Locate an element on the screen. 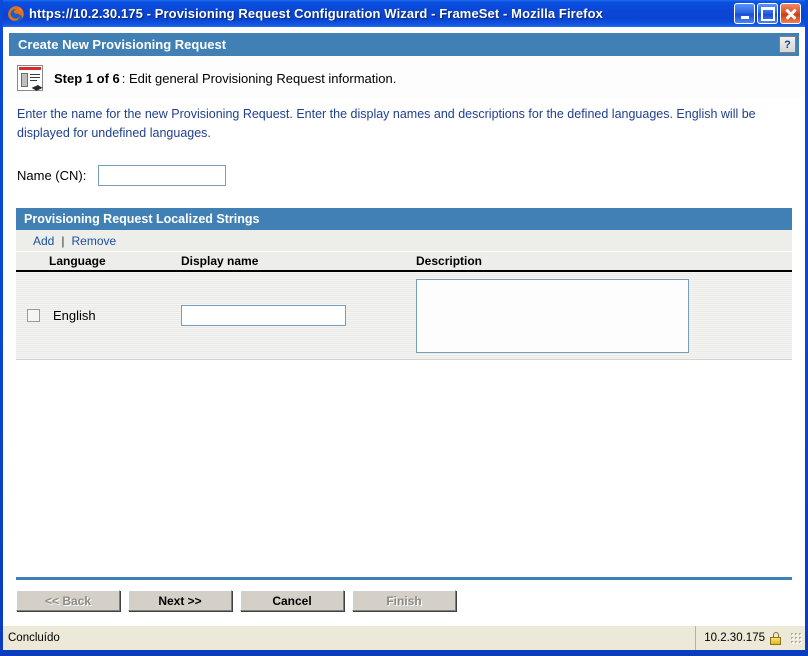 This screenshot has width=808, height=656. row-language-cell: English is located at coordinates (98, 315).